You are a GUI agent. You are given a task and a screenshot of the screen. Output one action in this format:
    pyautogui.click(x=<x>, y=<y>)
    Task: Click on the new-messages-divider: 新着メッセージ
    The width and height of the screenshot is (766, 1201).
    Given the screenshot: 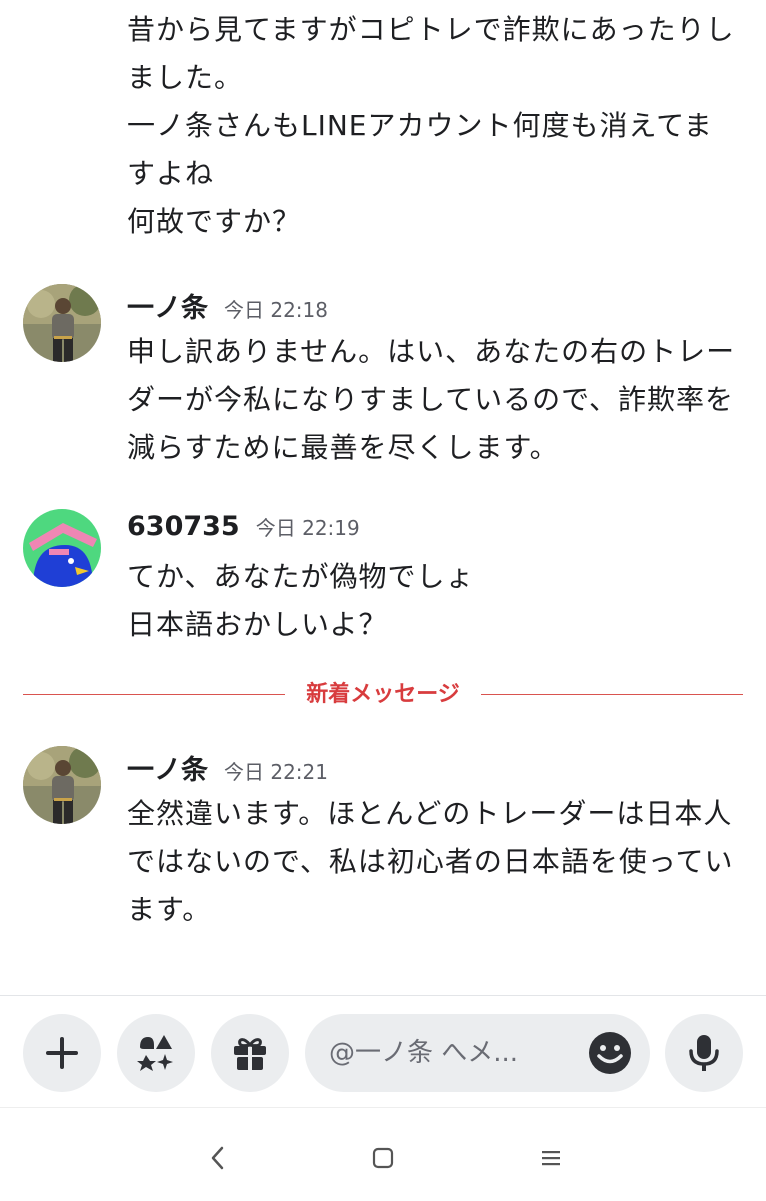 What is the action you would take?
    pyautogui.click(x=383, y=695)
    